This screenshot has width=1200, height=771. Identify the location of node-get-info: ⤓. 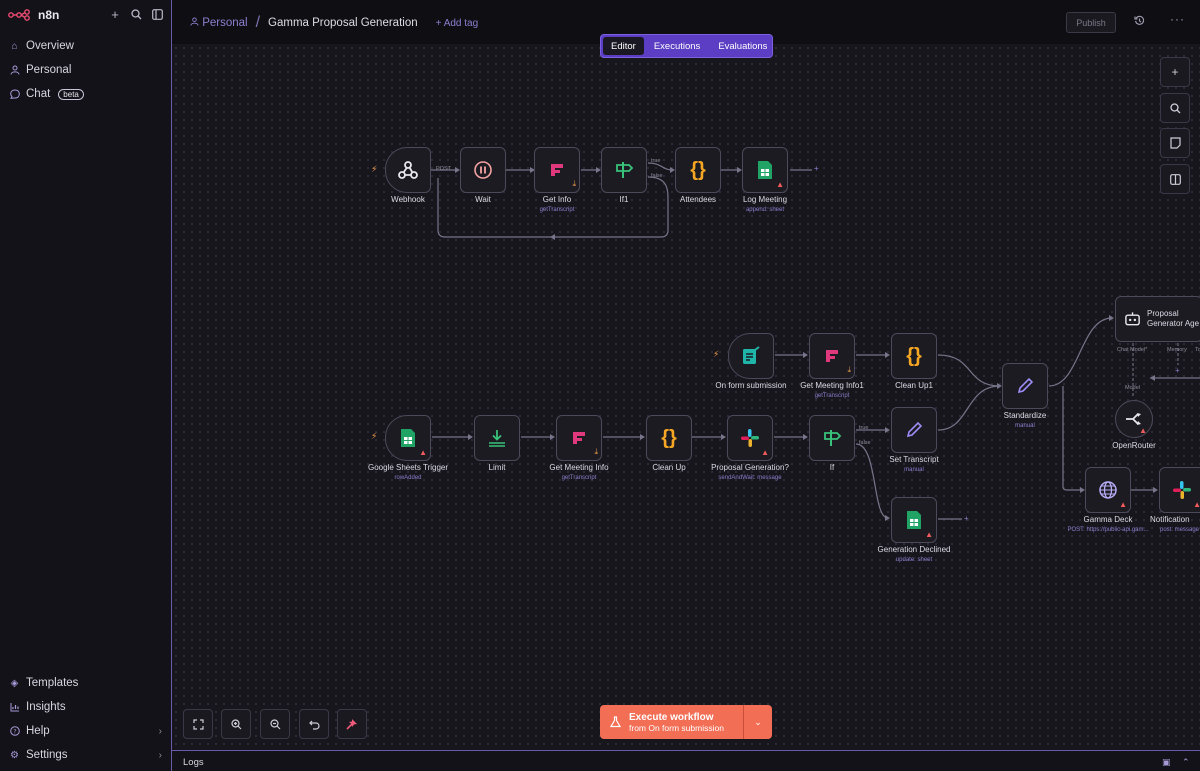
(557, 170).